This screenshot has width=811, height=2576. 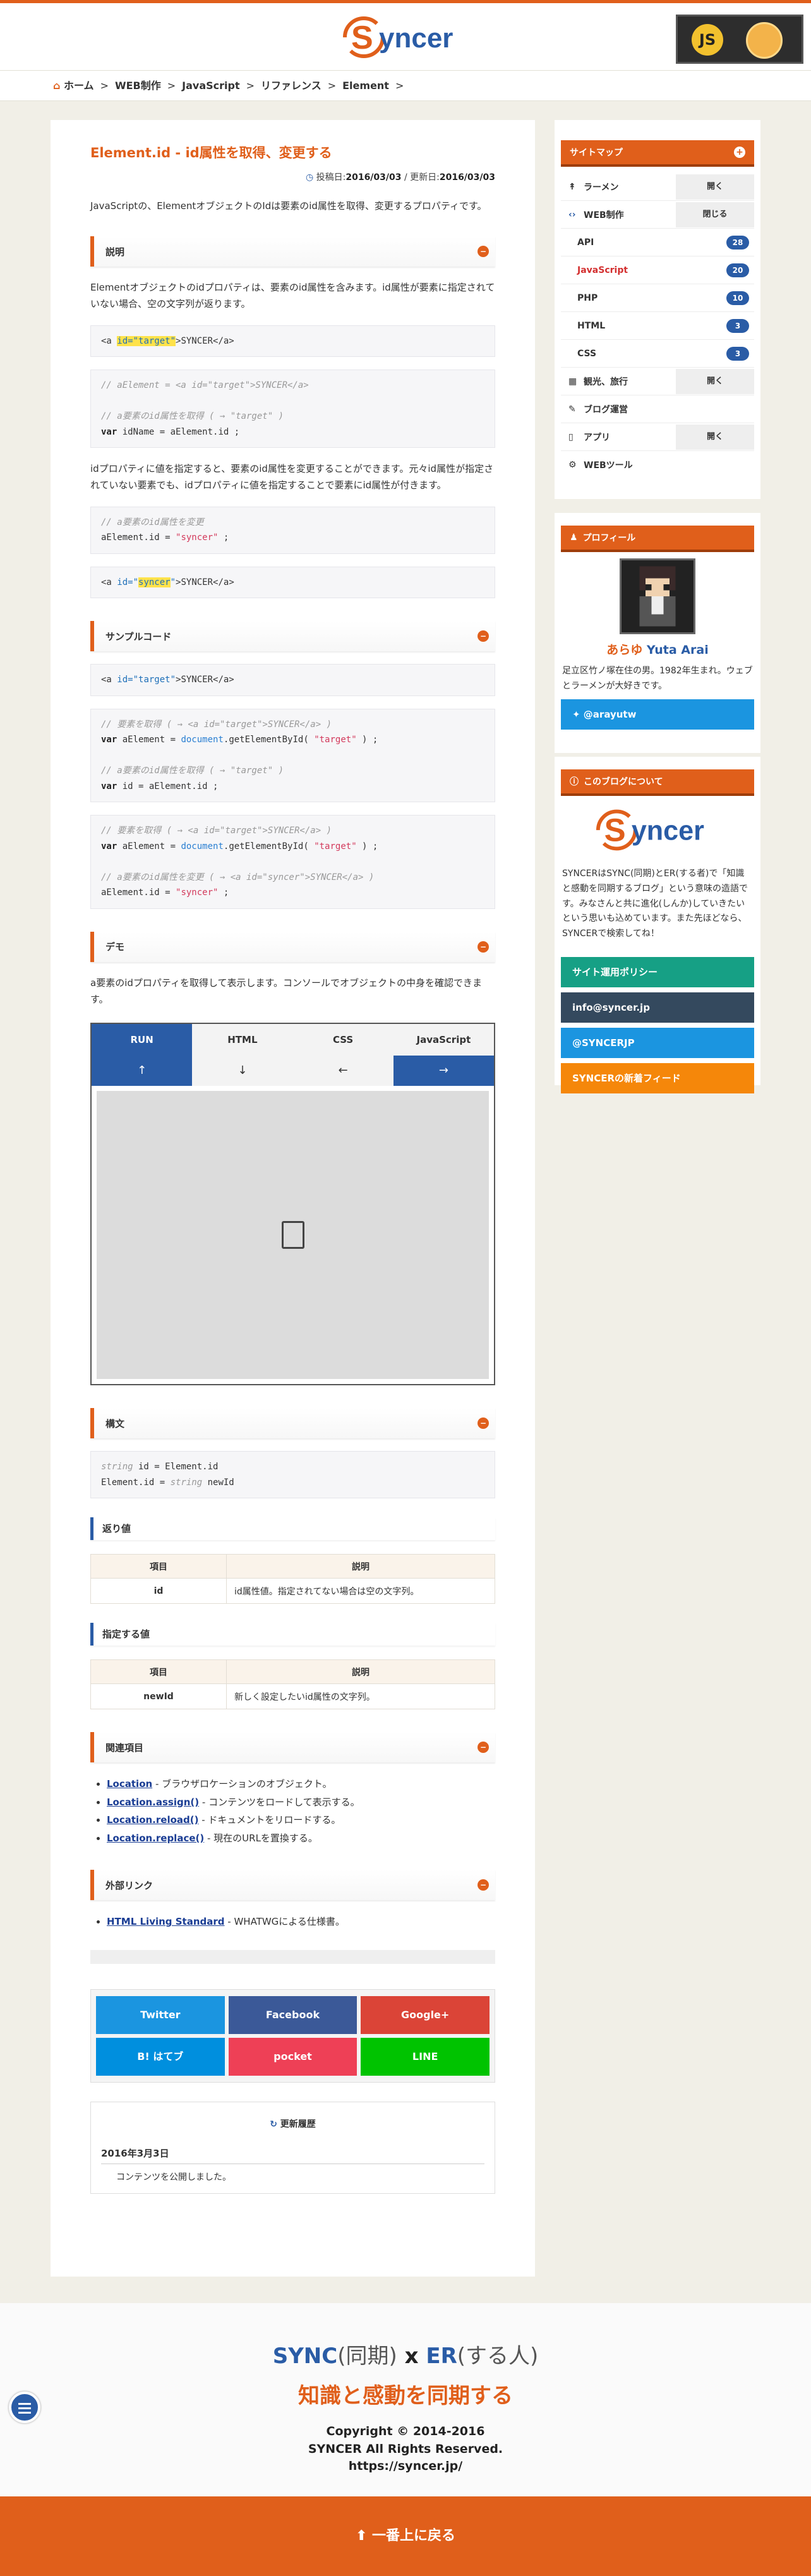 I want to click on tab-html: HTML, so click(x=242, y=1040).